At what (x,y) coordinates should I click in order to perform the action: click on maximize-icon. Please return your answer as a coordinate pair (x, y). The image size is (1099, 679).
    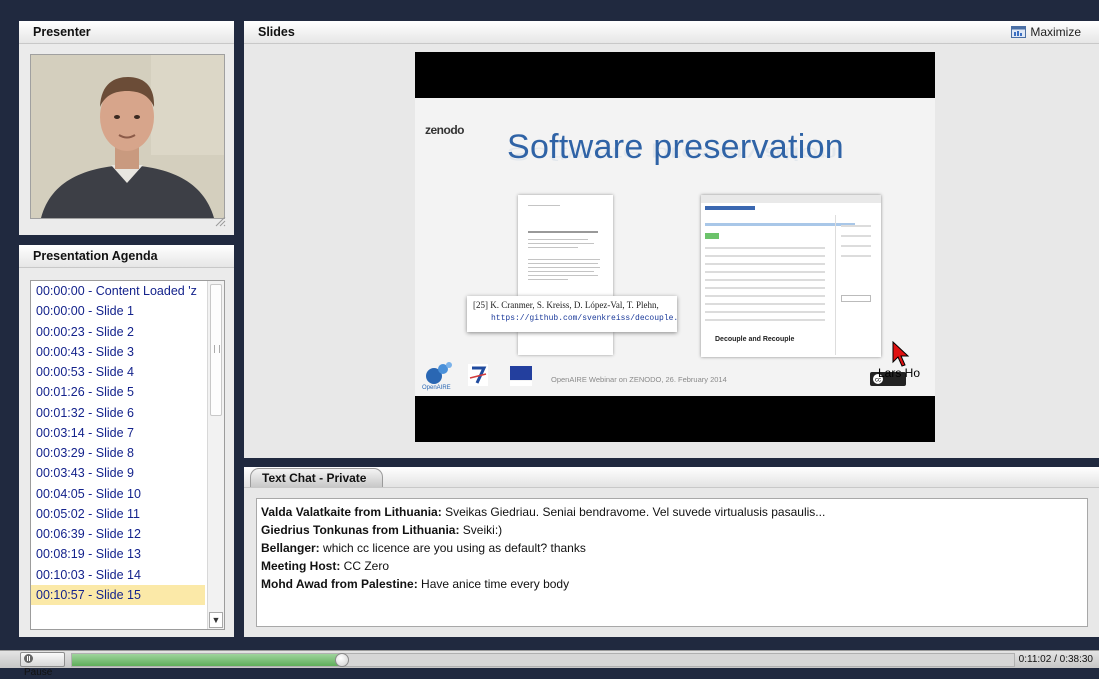
    Looking at the image, I should click on (1019, 32).